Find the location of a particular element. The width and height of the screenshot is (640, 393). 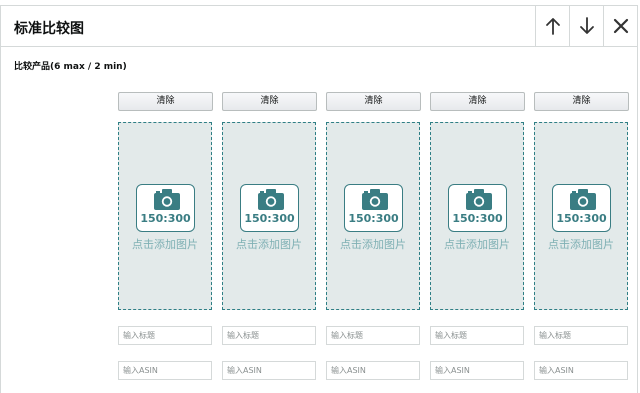

arrow-down-icon is located at coordinates (586, 25).